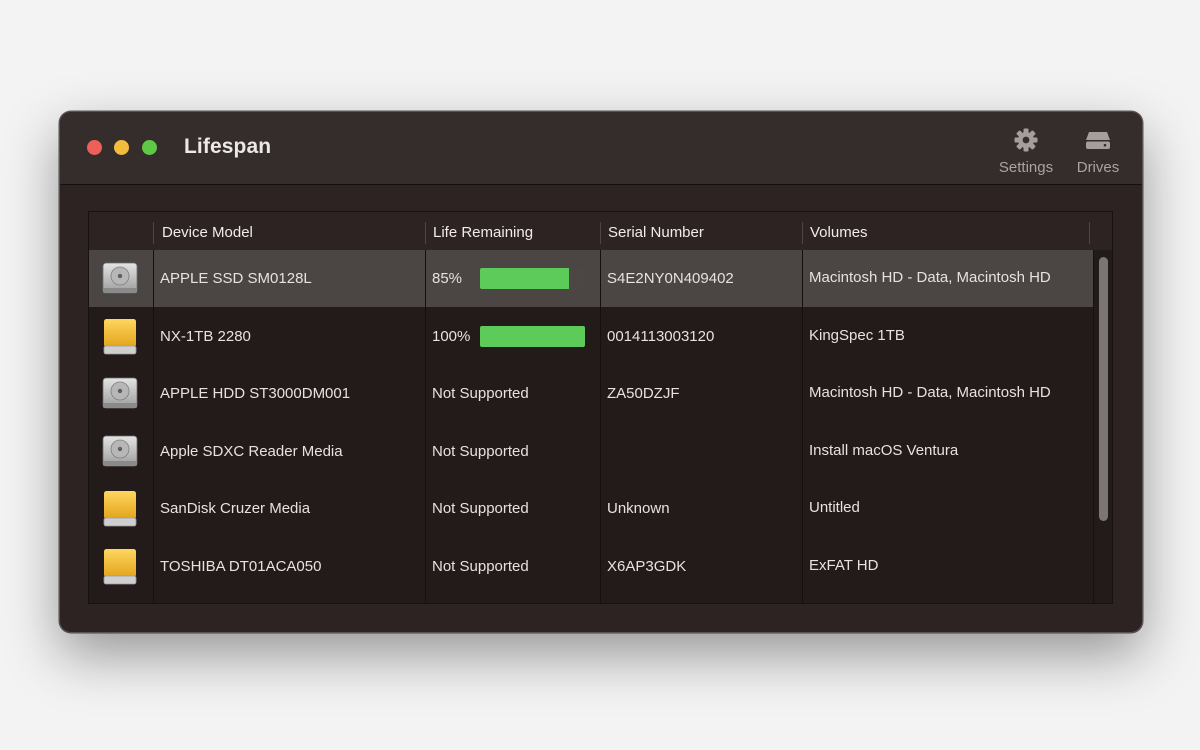 The height and width of the screenshot is (750, 1200). Describe the element at coordinates (844, 565) in the screenshot. I see `volumes-cell: ExFAT HD` at that location.